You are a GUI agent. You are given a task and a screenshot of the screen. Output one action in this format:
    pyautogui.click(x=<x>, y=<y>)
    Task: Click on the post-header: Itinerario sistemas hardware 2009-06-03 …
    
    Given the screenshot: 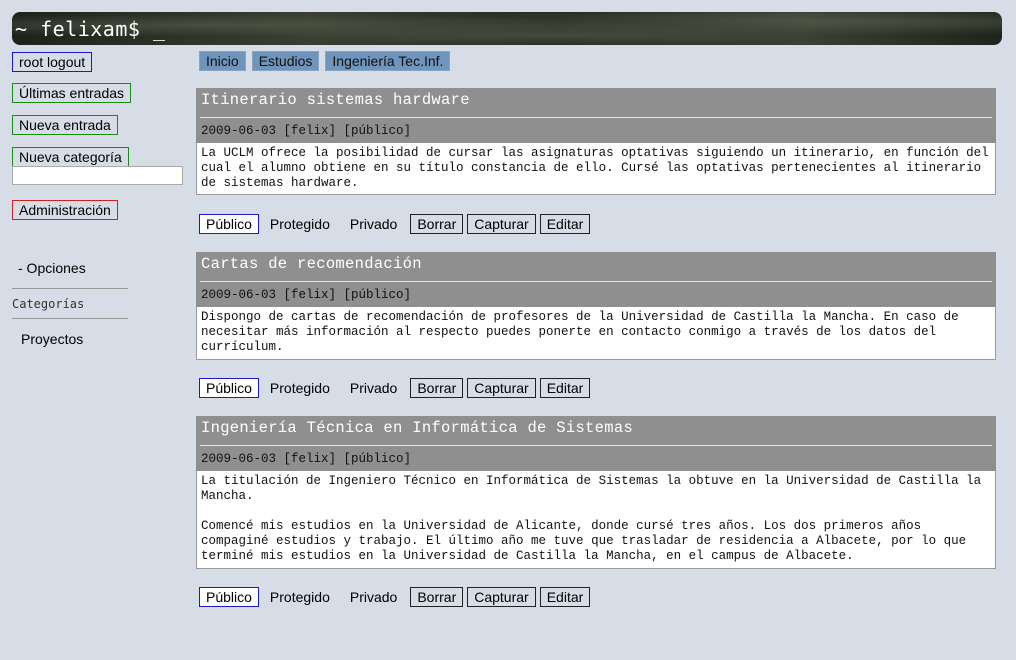 What is the action you would take?
    pyautogui.click(x=596, y=115)
    